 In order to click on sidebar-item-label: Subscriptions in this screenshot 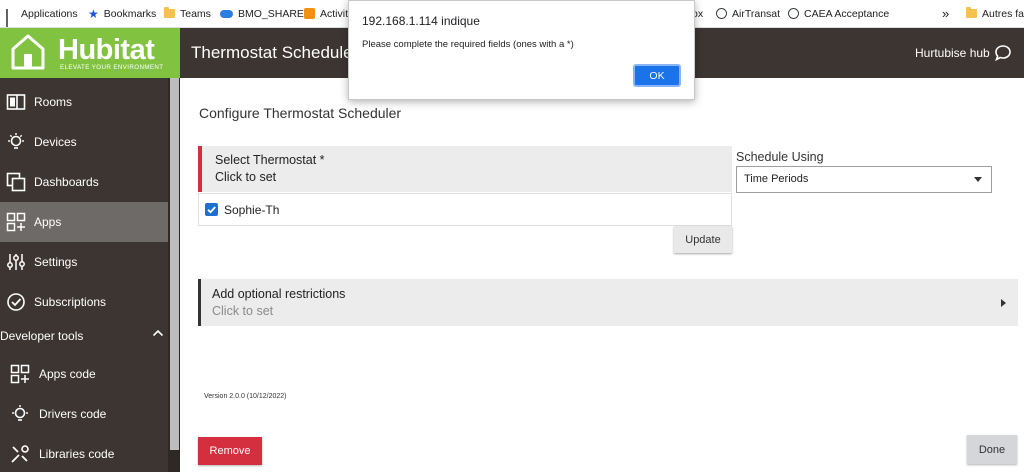, I will do `click(70, 302)`.